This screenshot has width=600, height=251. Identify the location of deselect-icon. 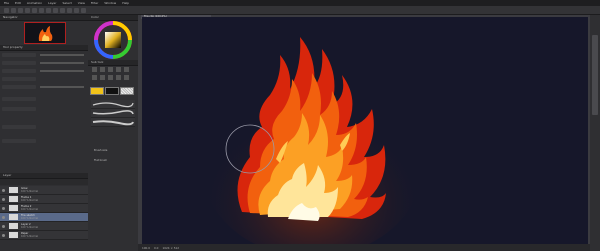
(55, 10).